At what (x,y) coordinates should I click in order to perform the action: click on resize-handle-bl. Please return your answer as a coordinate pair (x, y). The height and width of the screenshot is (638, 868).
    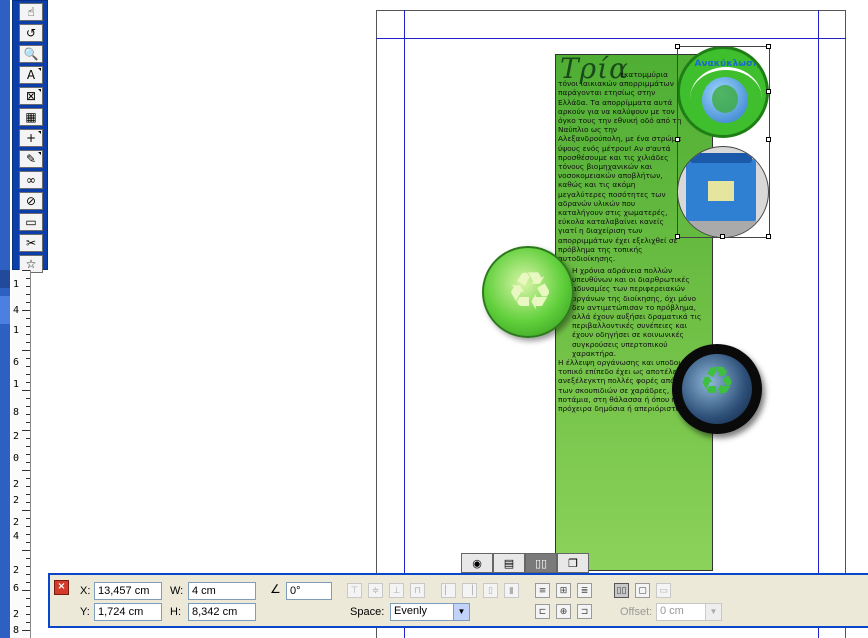
    Looking at the image, I should click on (677, 236).